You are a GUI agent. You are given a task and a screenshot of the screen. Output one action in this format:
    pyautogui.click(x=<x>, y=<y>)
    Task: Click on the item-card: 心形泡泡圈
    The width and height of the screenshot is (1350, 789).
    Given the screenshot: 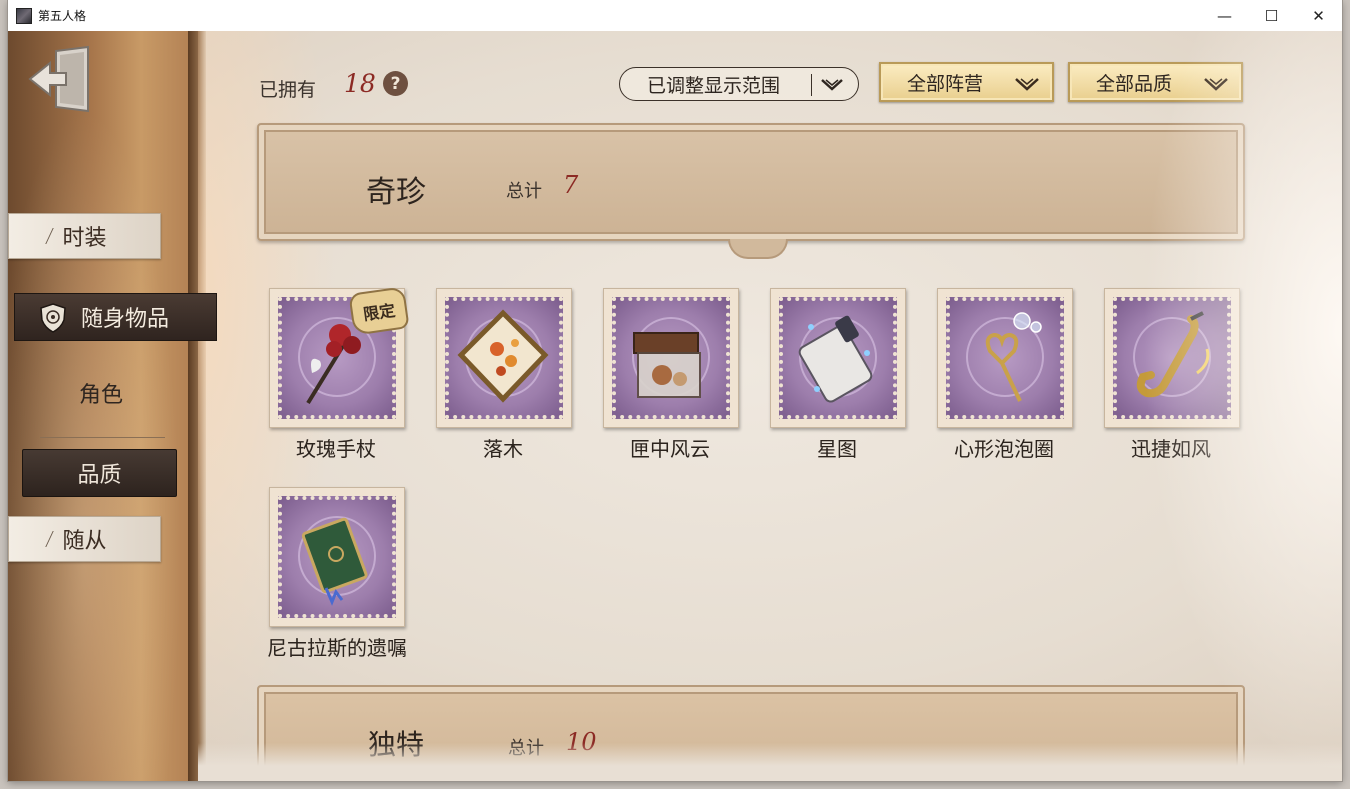 What is the action you would take?
    pyautogui.click(x=1004, y=378)
    